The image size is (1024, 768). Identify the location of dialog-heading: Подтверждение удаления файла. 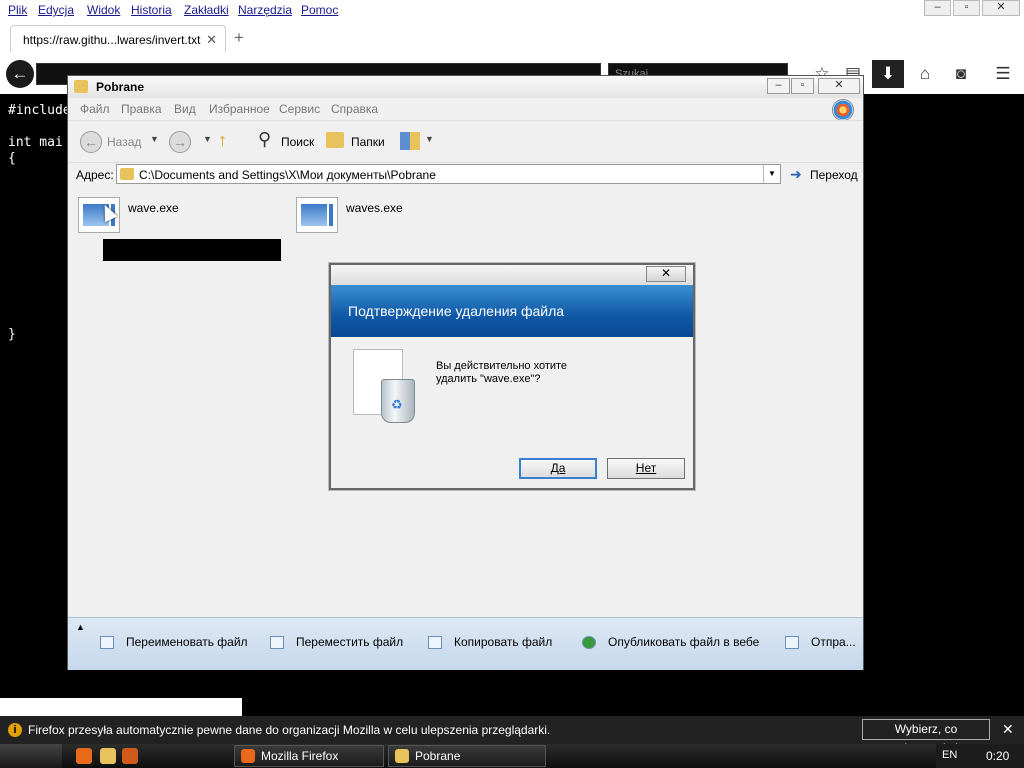
(456, 311).